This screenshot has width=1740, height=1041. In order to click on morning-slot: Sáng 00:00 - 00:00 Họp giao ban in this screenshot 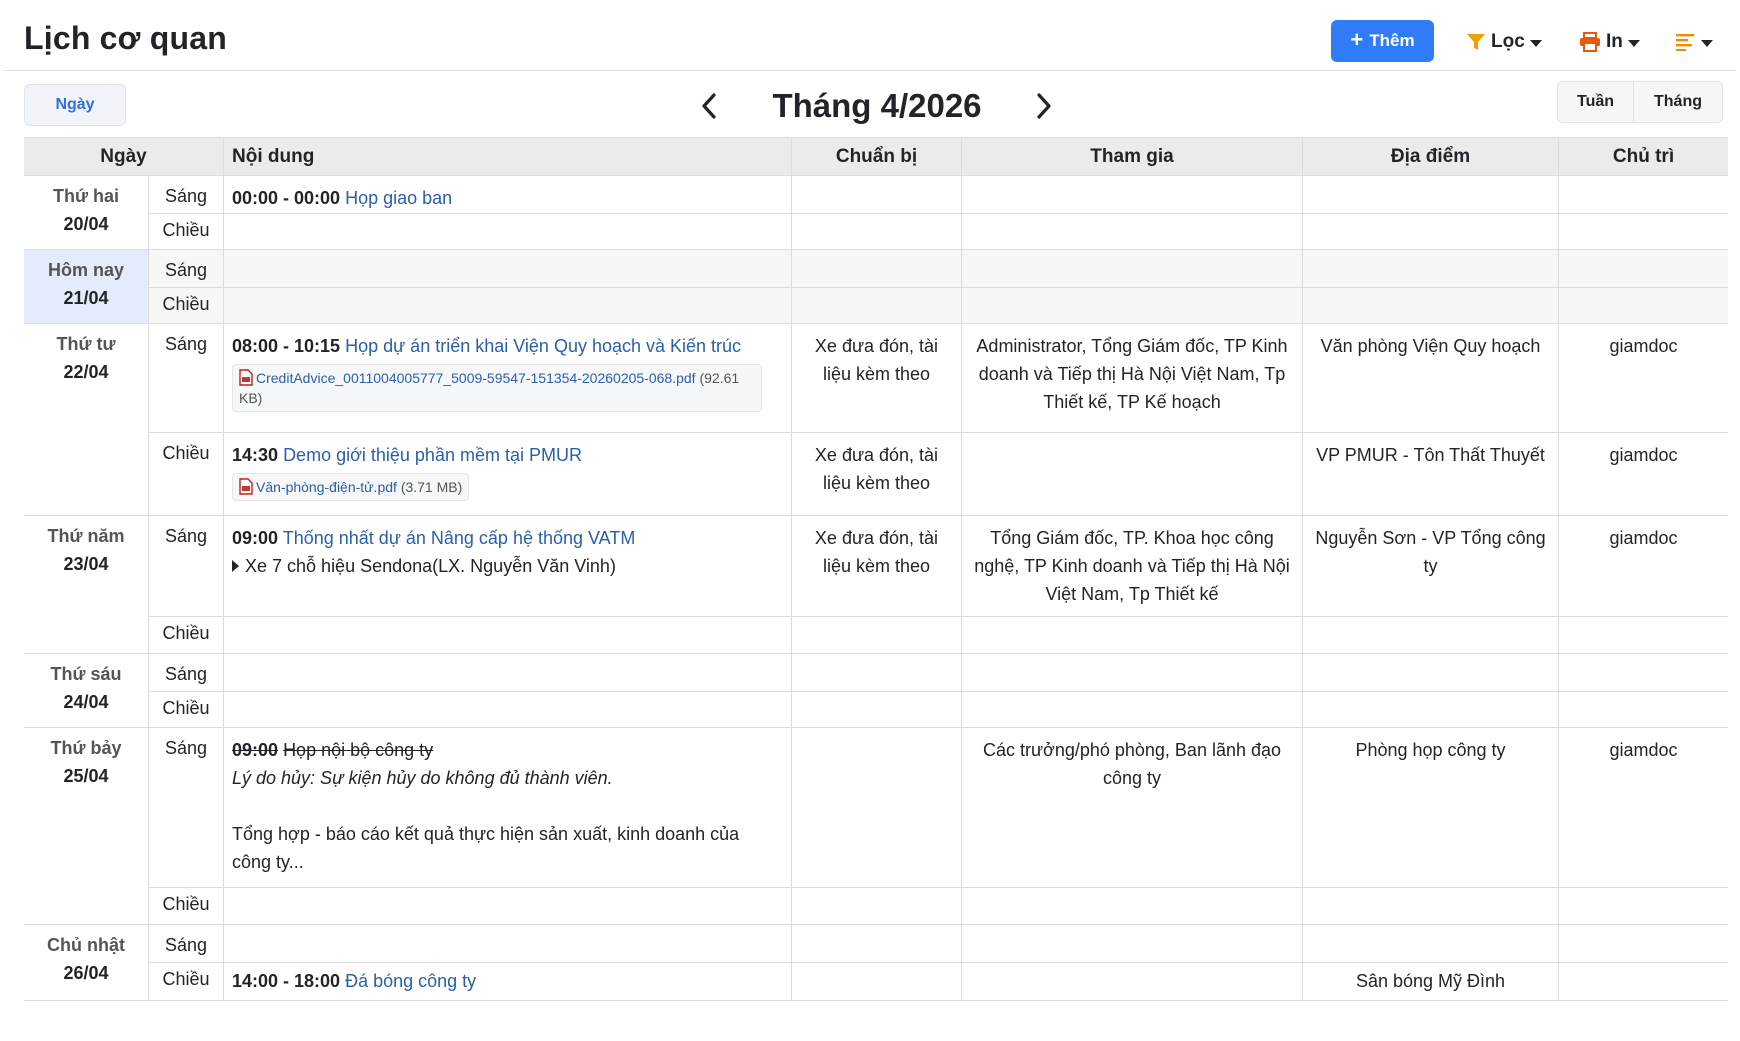, I will do `click(938, 195)`.